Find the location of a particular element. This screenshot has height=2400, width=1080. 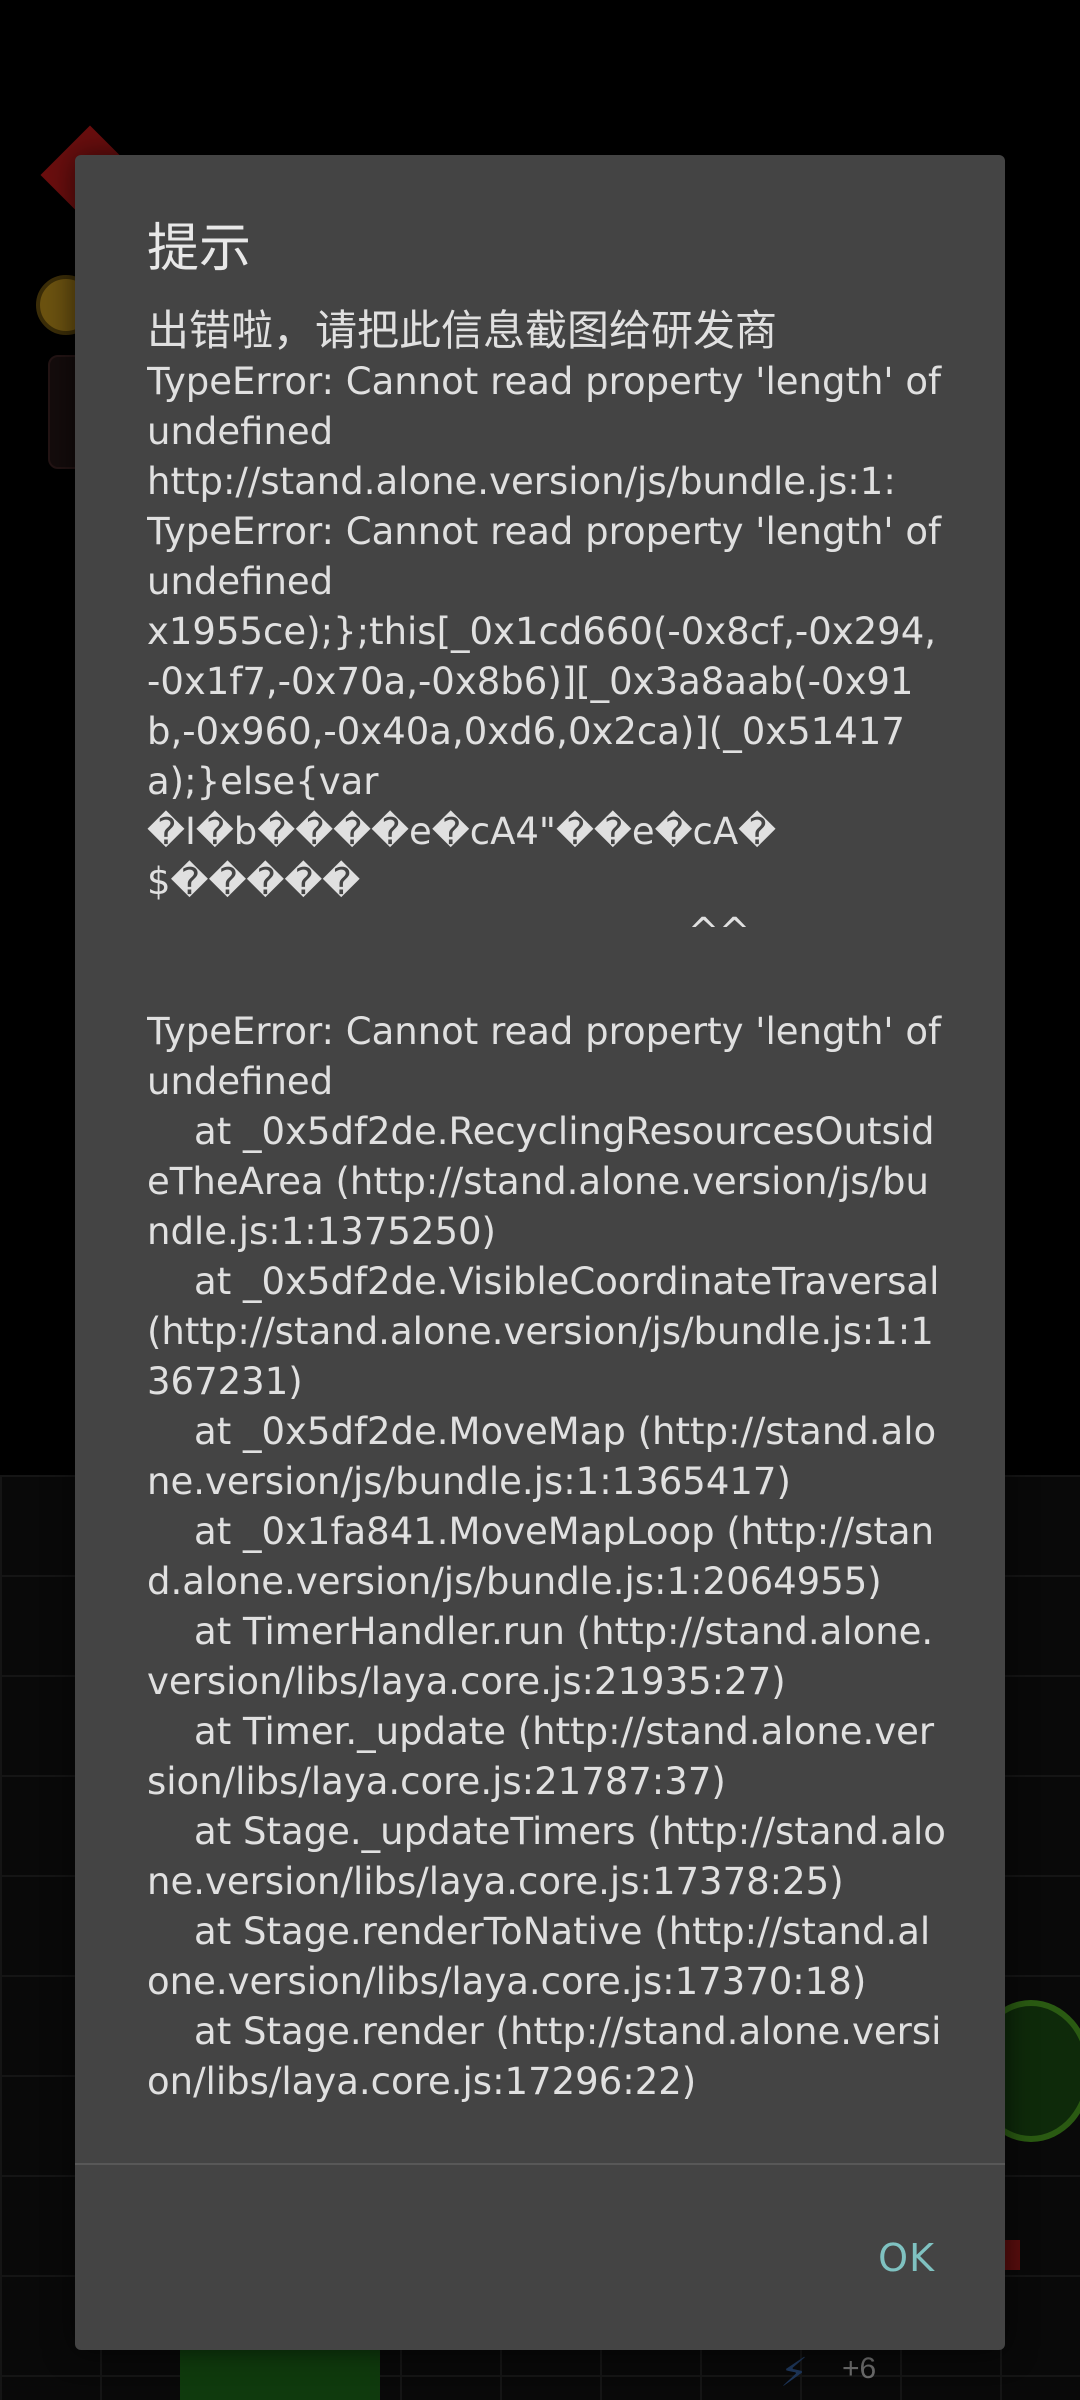

ok-button: OK is located at coordinates (906, 2258).